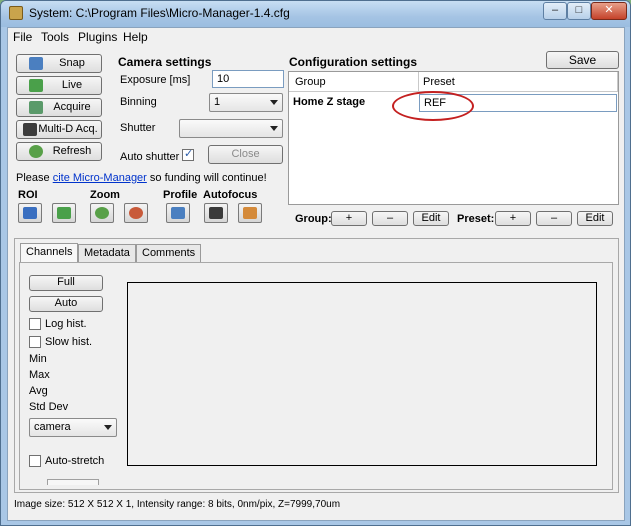  I want to click on log-hist-label: Log hist., so click(66, 324).